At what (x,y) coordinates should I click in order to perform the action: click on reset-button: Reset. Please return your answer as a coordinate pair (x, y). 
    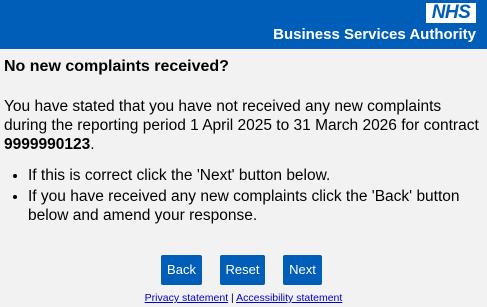
    Looking at the image, I should click on (242, 270).